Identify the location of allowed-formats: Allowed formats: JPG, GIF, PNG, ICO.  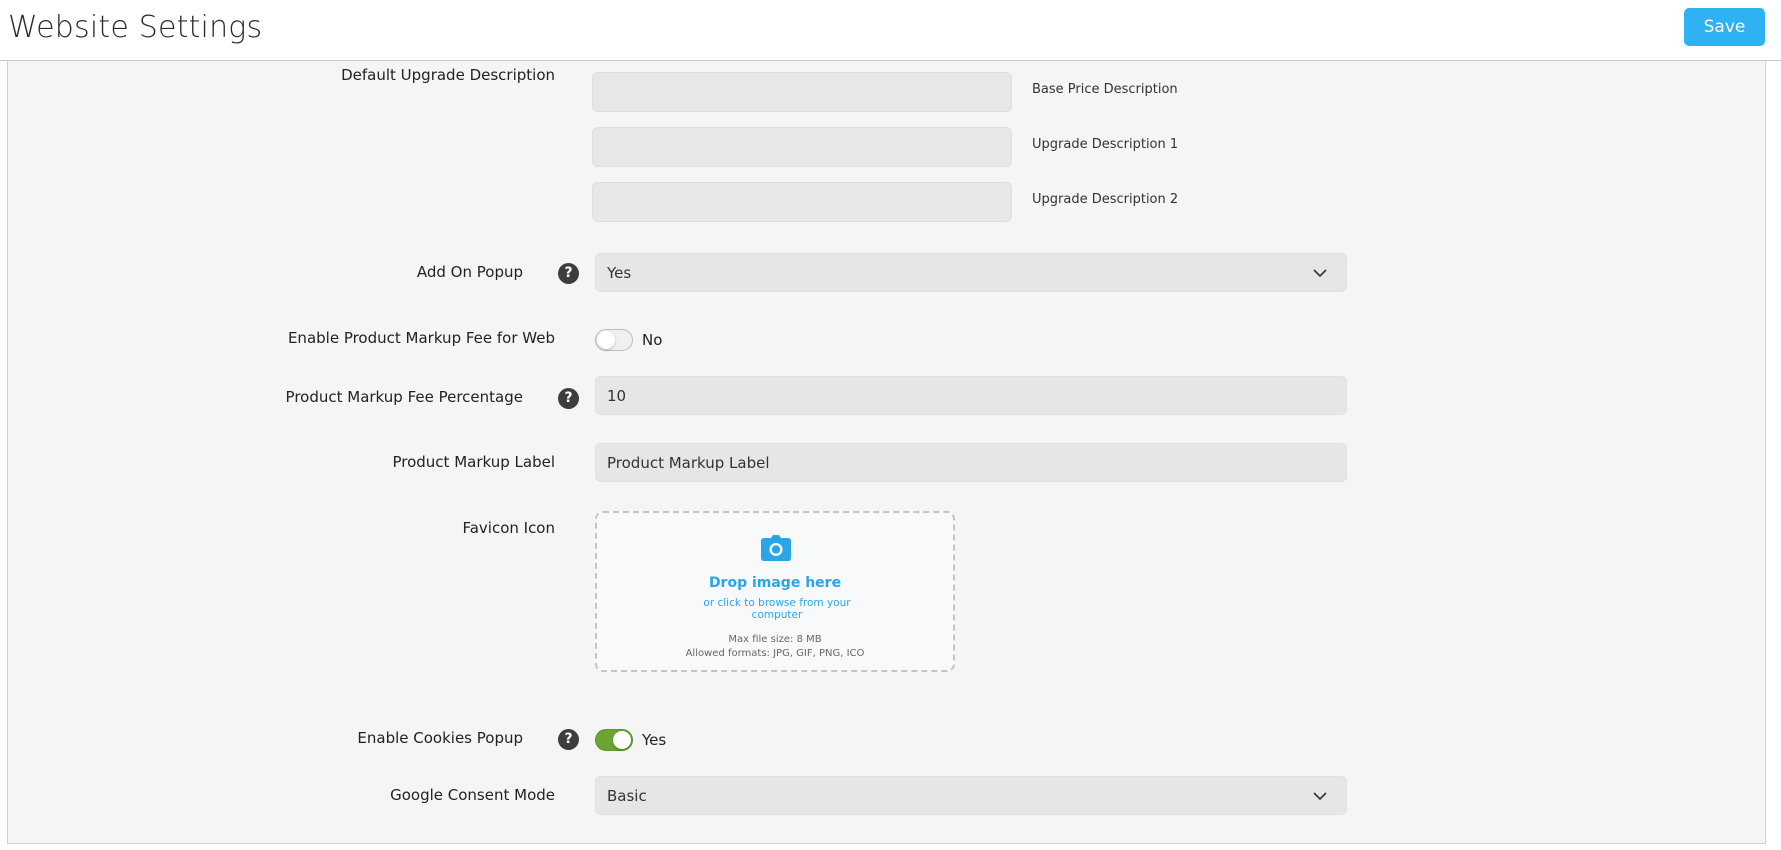
(775, 653).